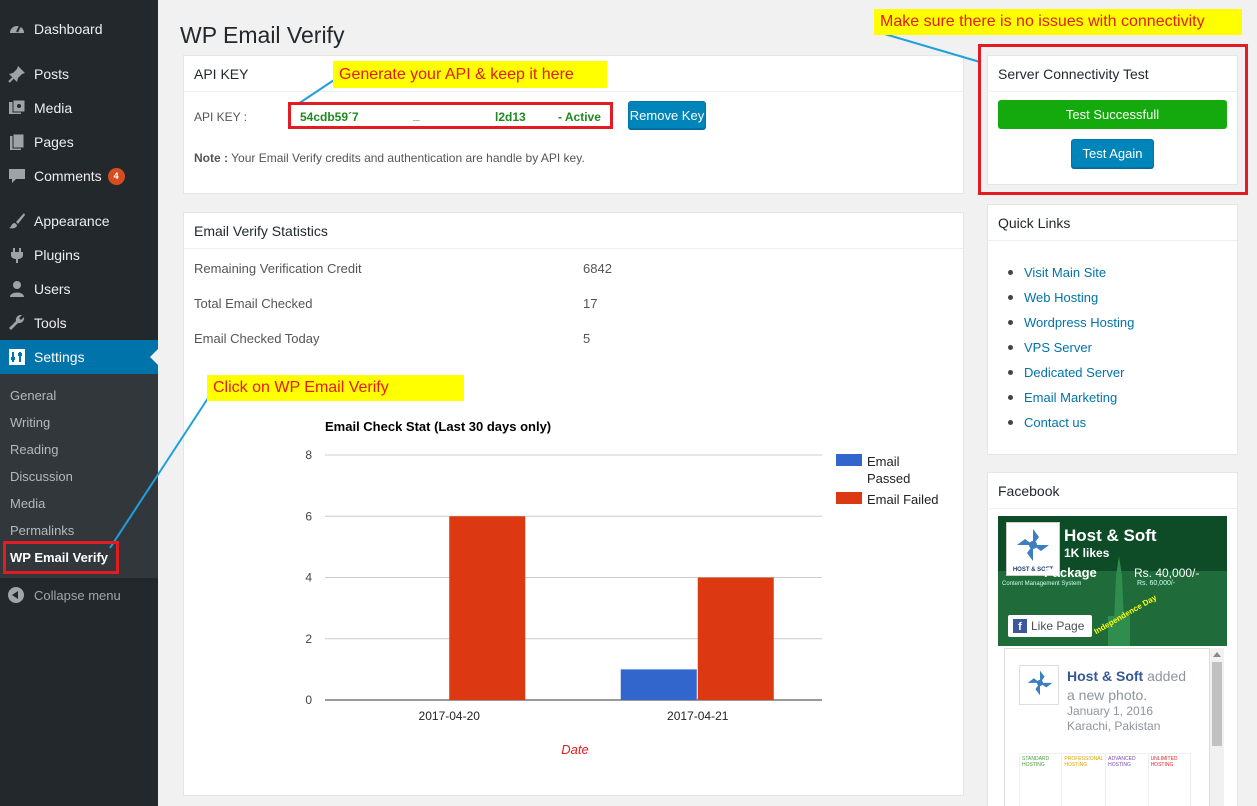  What do you see at coordinates (17, 357) in the screenshot?
I see `settings-icon` at bounding box center [17, 357].